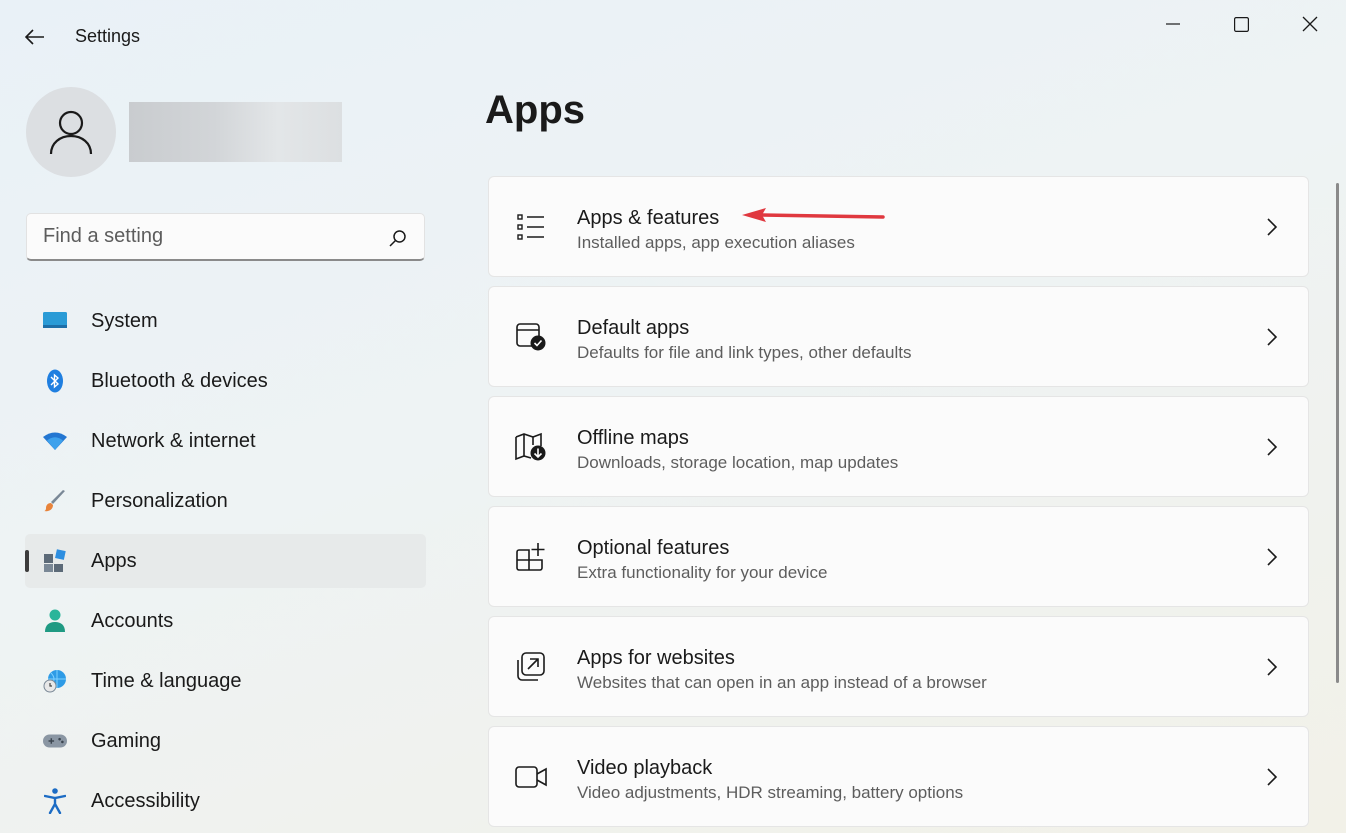 This screenshot has height=833, width=1346. Describe the element at coordinates (531, 667) in the screenshot. I see `open-external-icon` at that location.